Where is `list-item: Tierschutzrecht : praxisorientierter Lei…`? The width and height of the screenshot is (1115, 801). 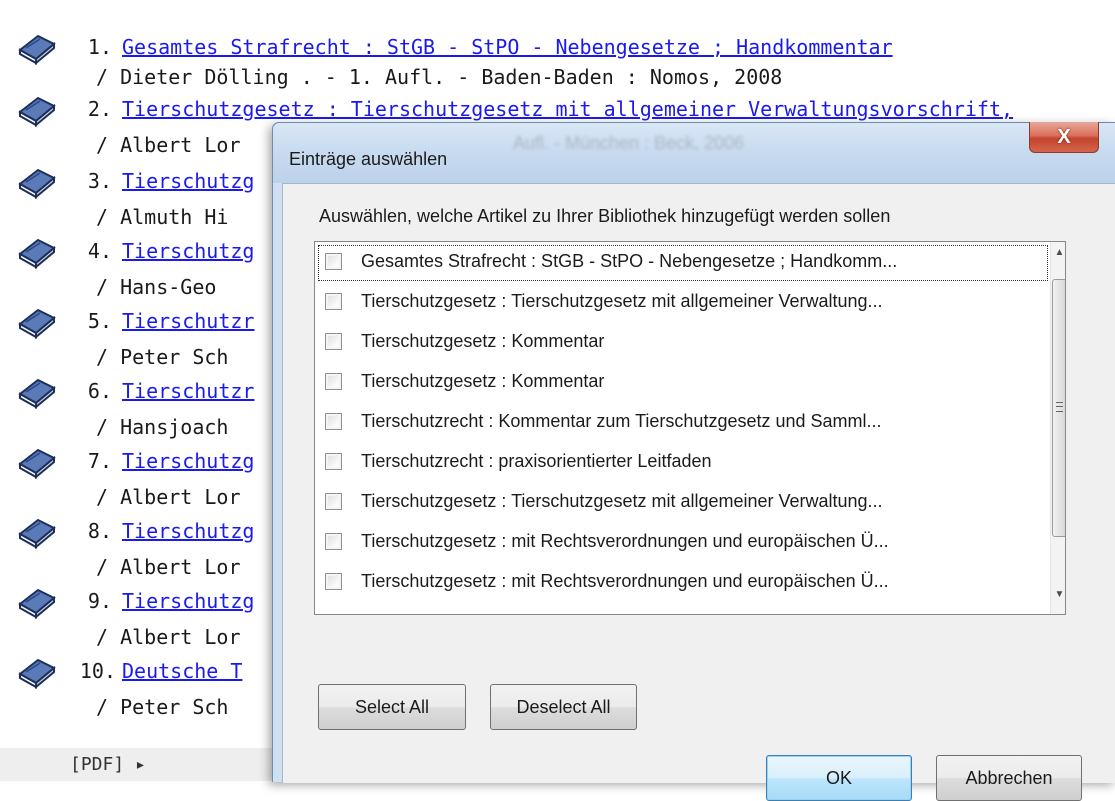
list-item: Tierschutzrecht : praxisorientierter Lei… is located at coordinates (680, 464).